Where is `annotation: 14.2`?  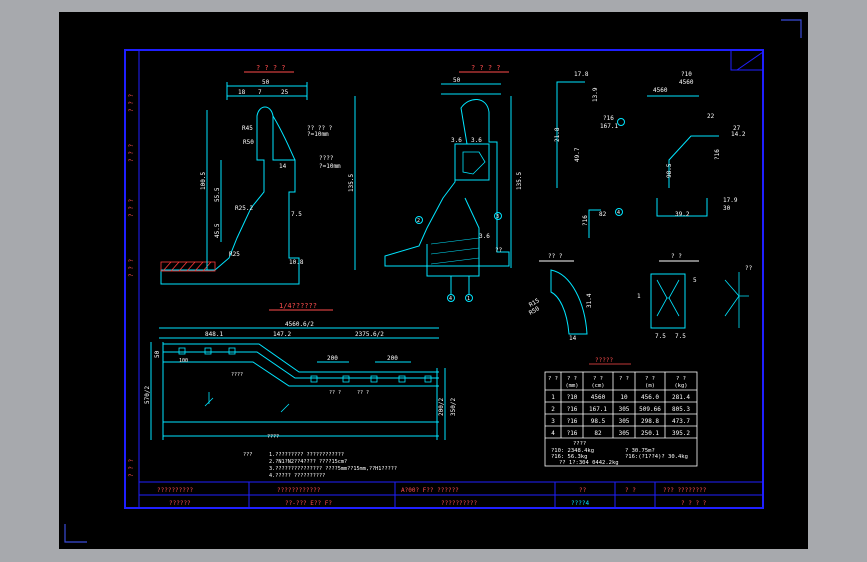
annotation: 14.2 is located at coordinates (738, 134).